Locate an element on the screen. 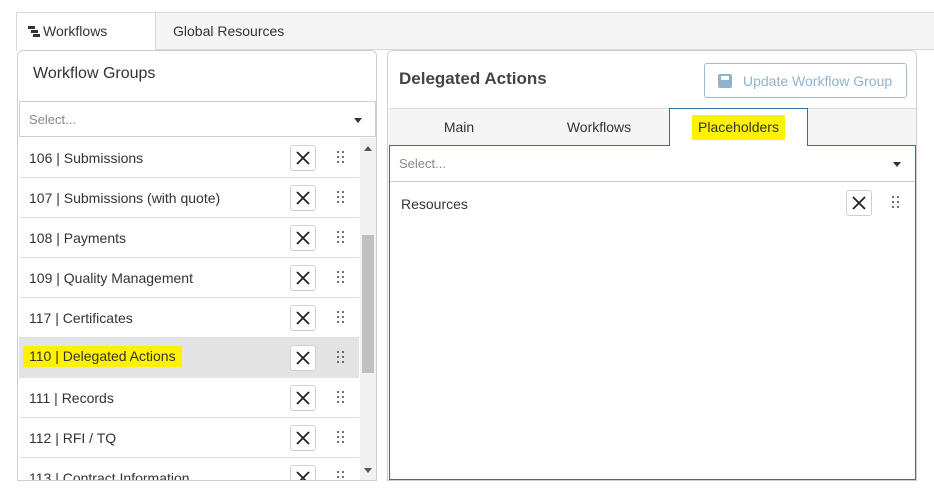 Image resolution: width=934 pixels, height=494 pixels. list-item: Resources is located at coordinates (652, 202).